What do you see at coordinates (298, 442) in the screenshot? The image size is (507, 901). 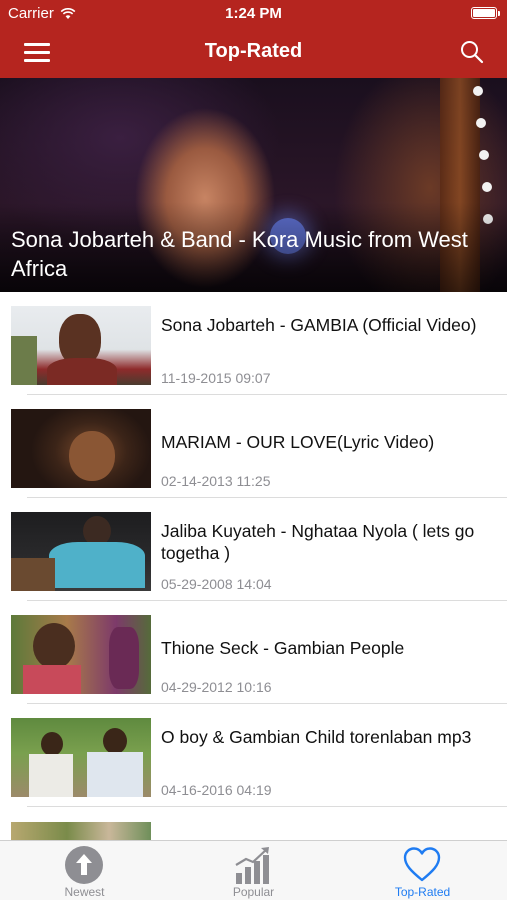 I see `video-title: MARIAM - OUR LOVE(Lyric Video)` at bounding box center [298, 442].